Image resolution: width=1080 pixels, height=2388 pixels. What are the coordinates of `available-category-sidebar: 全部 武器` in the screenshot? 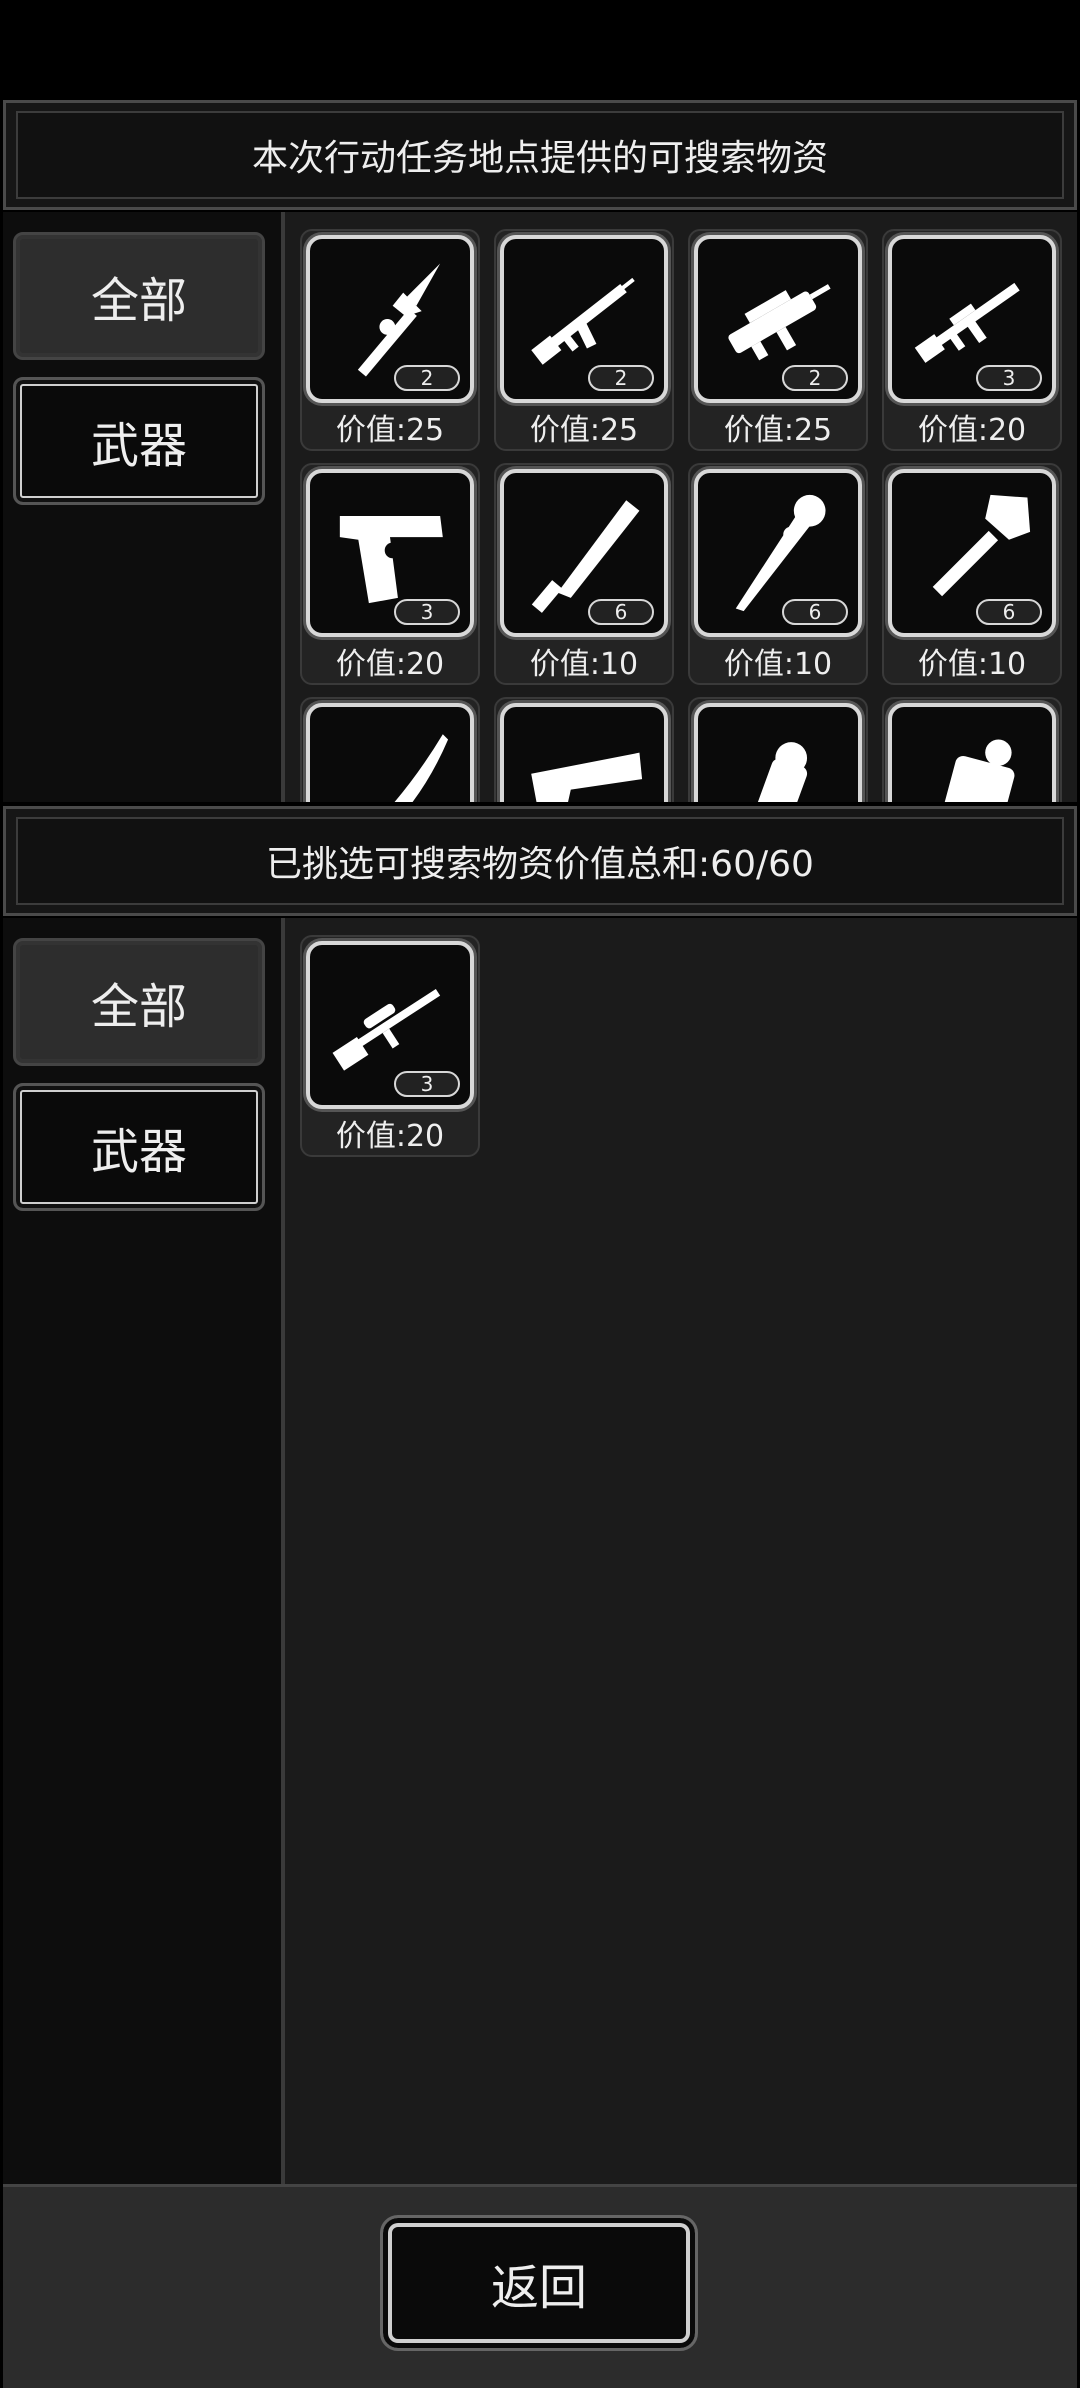 It's located at (144, 507).